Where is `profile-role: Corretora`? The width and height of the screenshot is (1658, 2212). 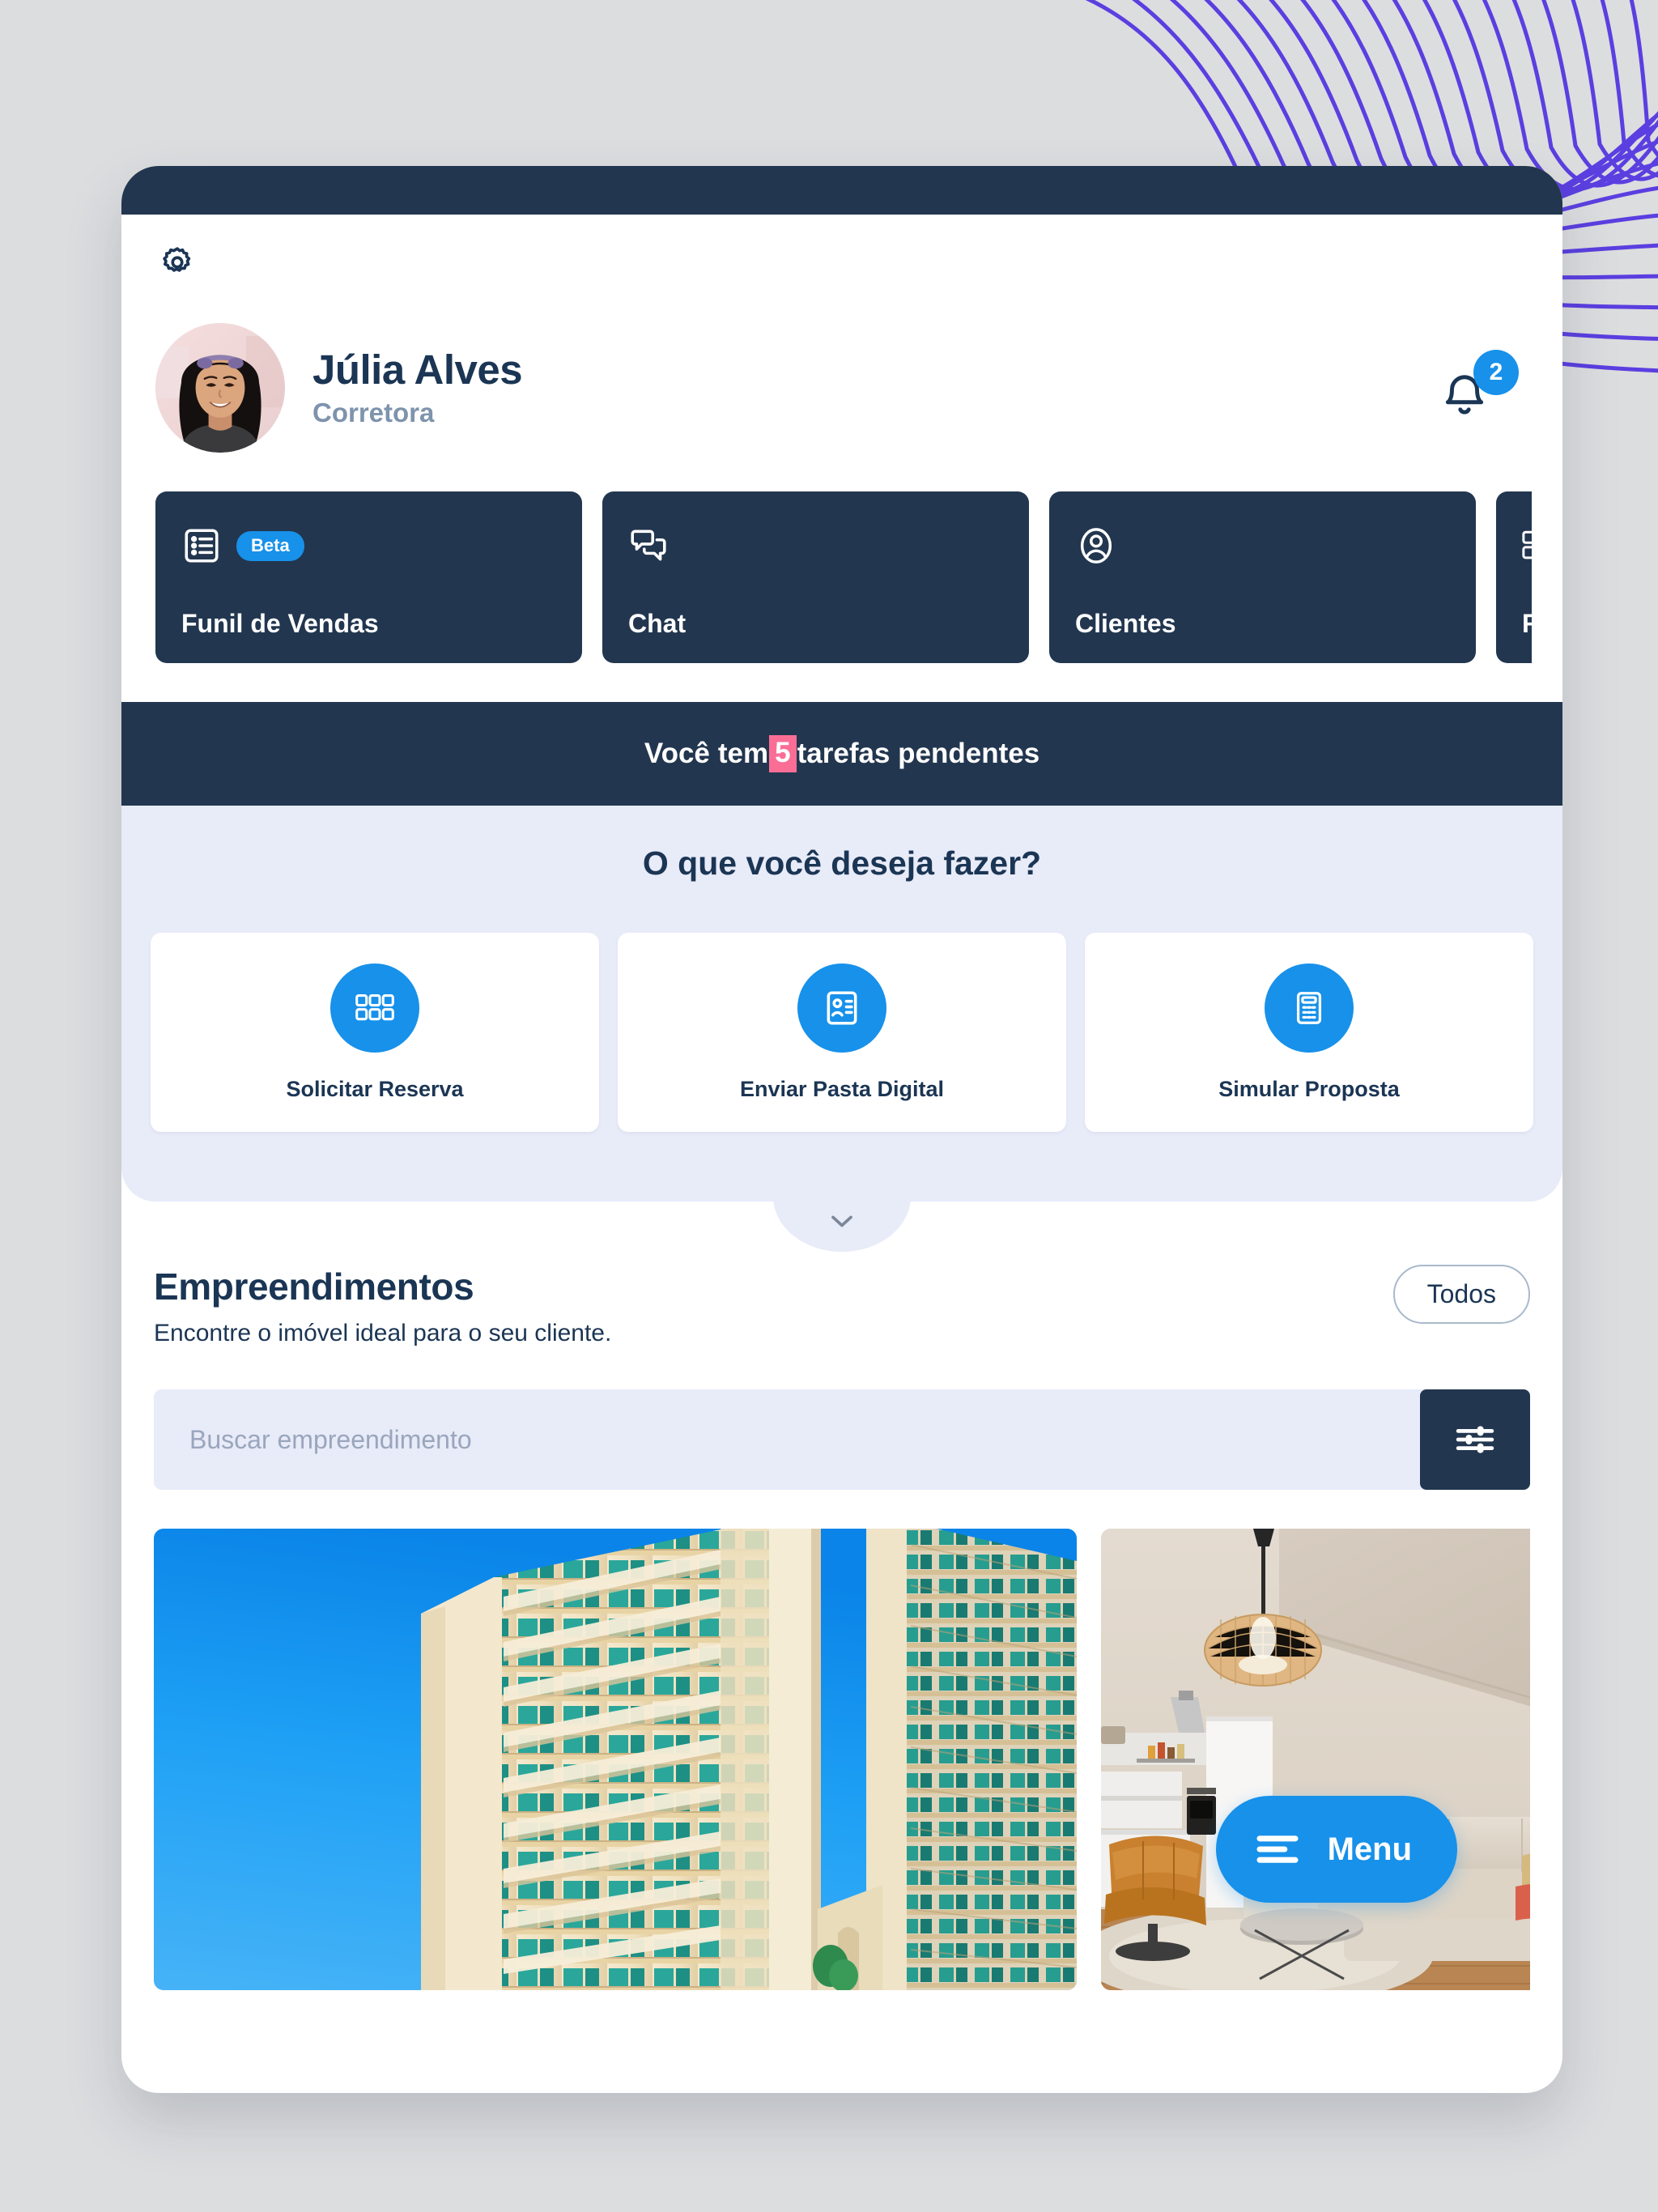 profile-role: Corretora is located at coordinates (373, 413).